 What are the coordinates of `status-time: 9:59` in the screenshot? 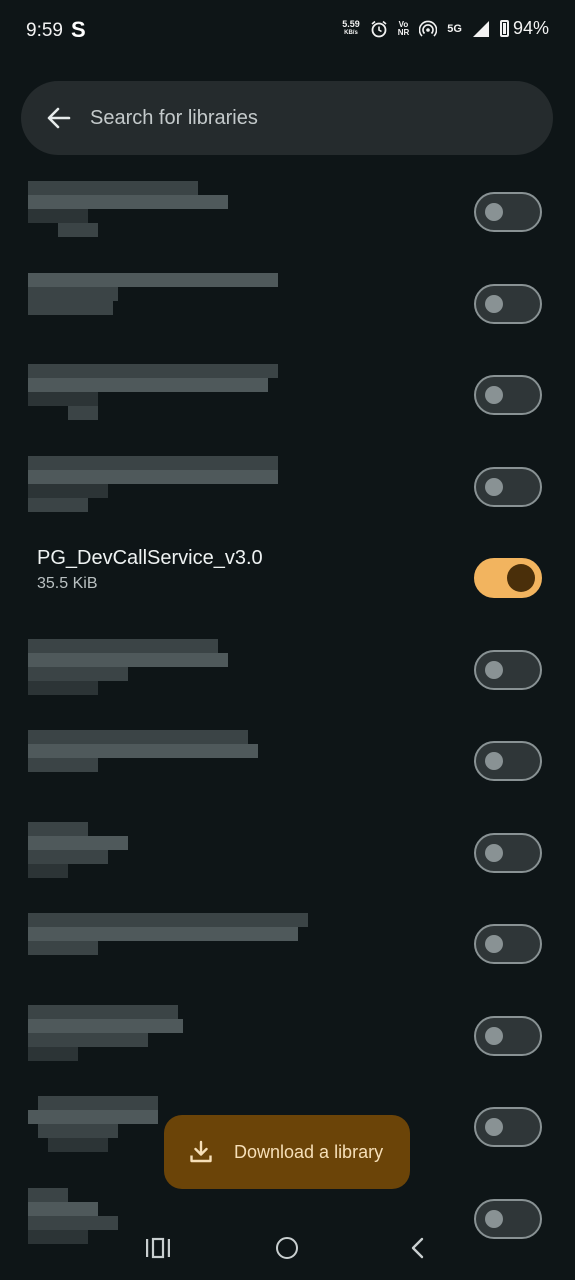 It's located at (44, 30).